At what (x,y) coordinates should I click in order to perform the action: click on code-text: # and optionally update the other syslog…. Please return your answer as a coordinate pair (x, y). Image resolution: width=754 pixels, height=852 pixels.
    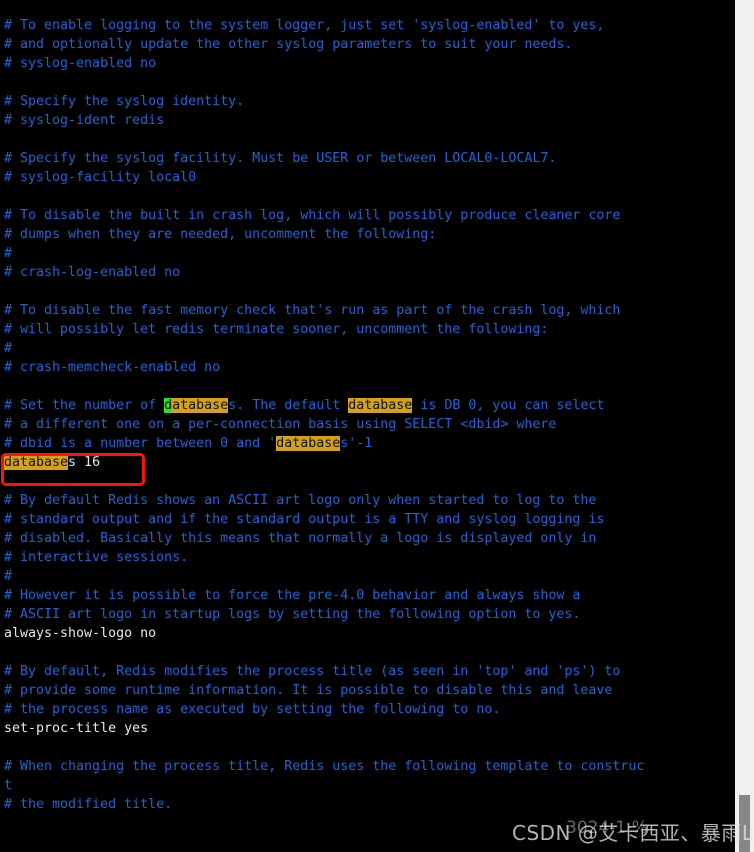
    Looking at the image, I should click on (288, 44).